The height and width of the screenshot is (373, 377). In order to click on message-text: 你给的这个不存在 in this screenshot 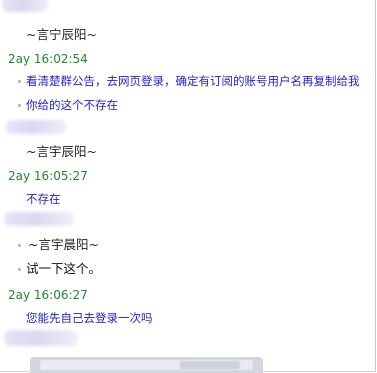, I will do `click(72, 105)`.